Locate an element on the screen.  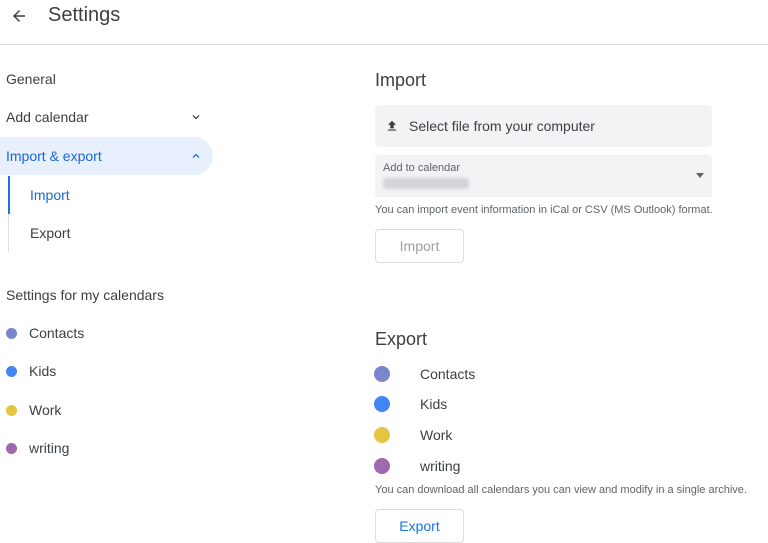
select-file-button: Select file from your computer is located at coordinates (543, 126).